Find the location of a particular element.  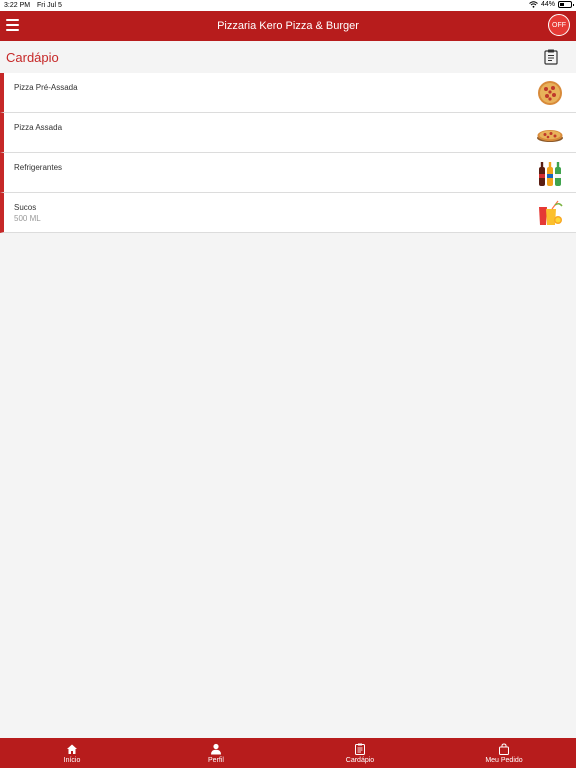

tab-cardapio: Cardápio is located at coordinates (360, 753).